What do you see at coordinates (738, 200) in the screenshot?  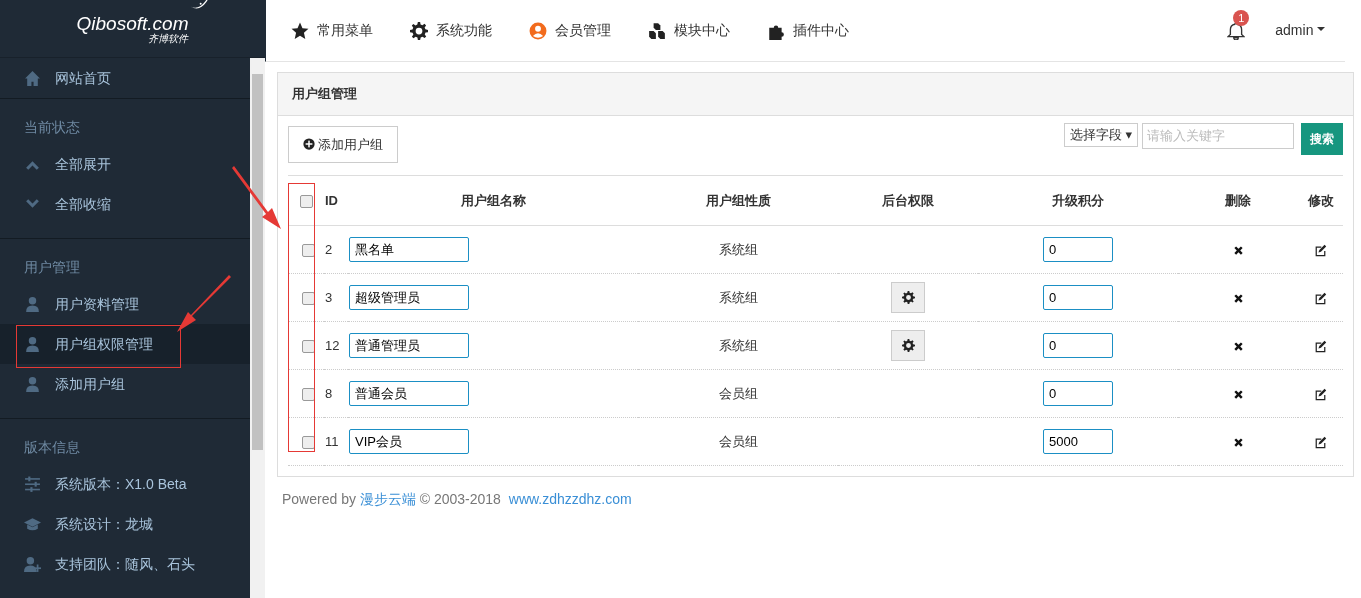 I see `column-header: 用户组性质` at bounding box center [738, 200].